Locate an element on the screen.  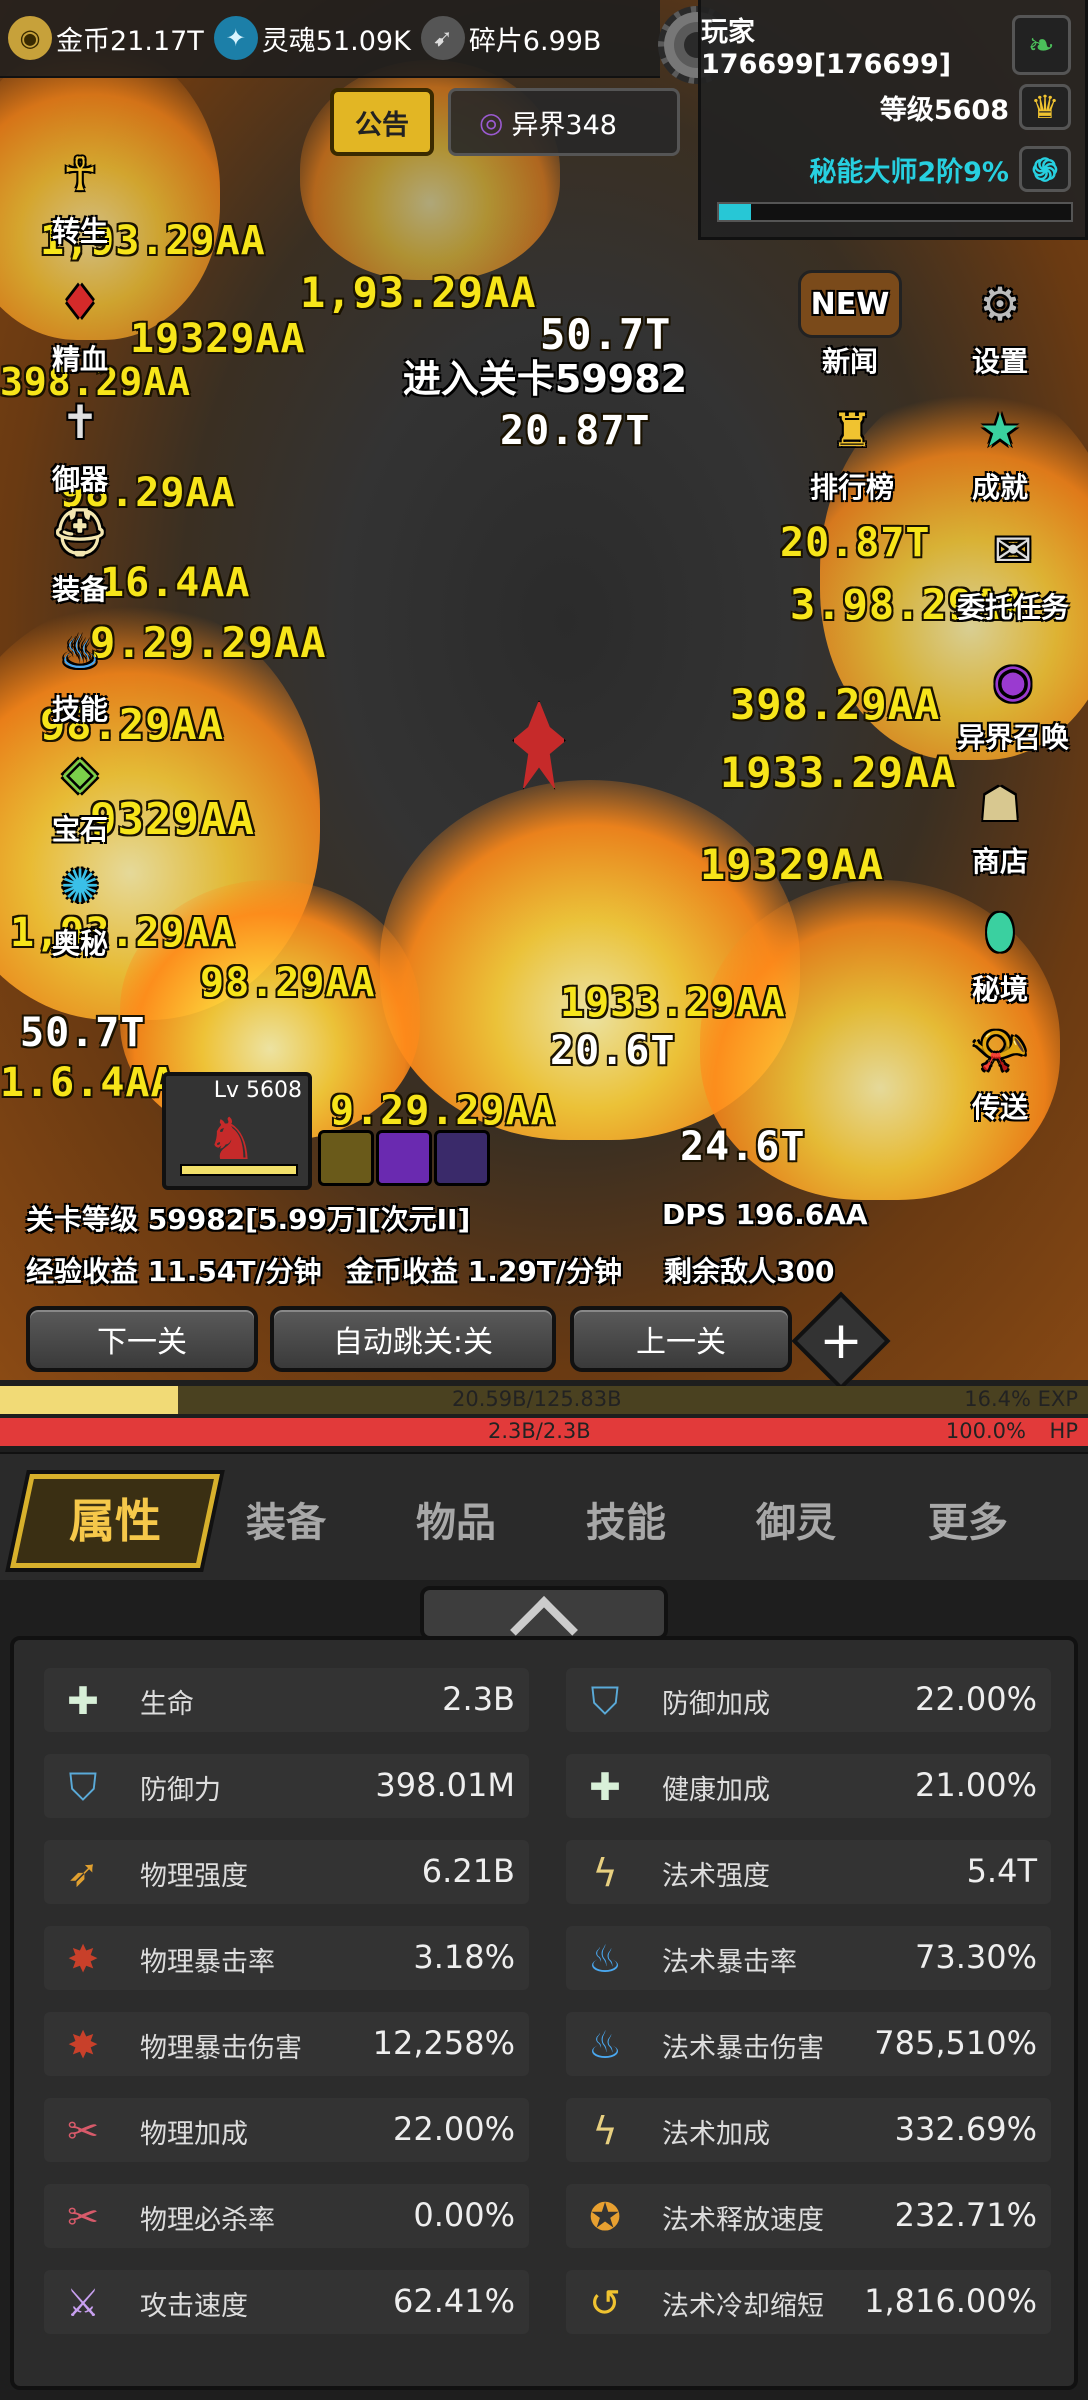
stat-value: 5.4T is located at coordinates (1001, 1871).